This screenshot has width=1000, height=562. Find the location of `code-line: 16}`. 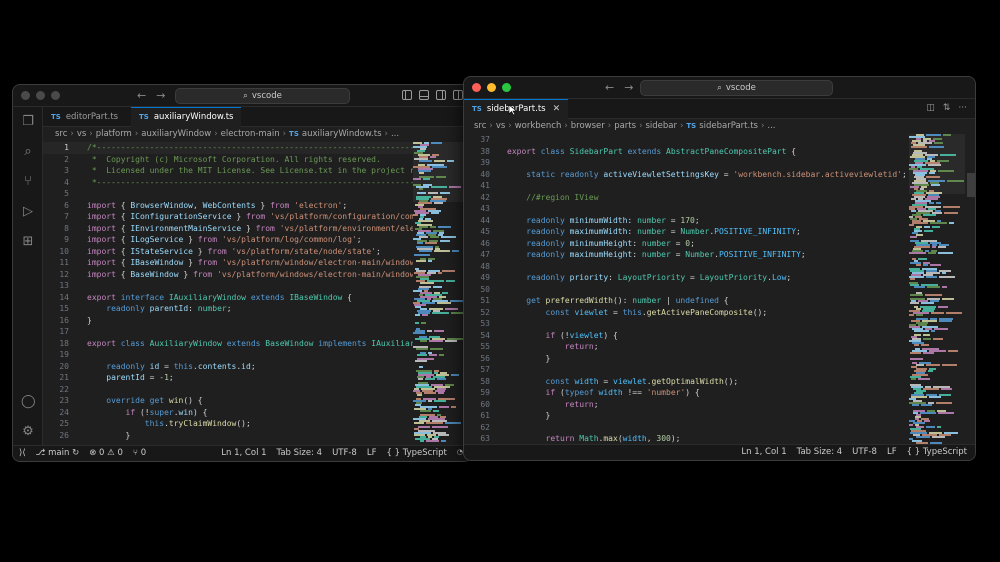

code-line: 16} is located at coordinates (228, 321).